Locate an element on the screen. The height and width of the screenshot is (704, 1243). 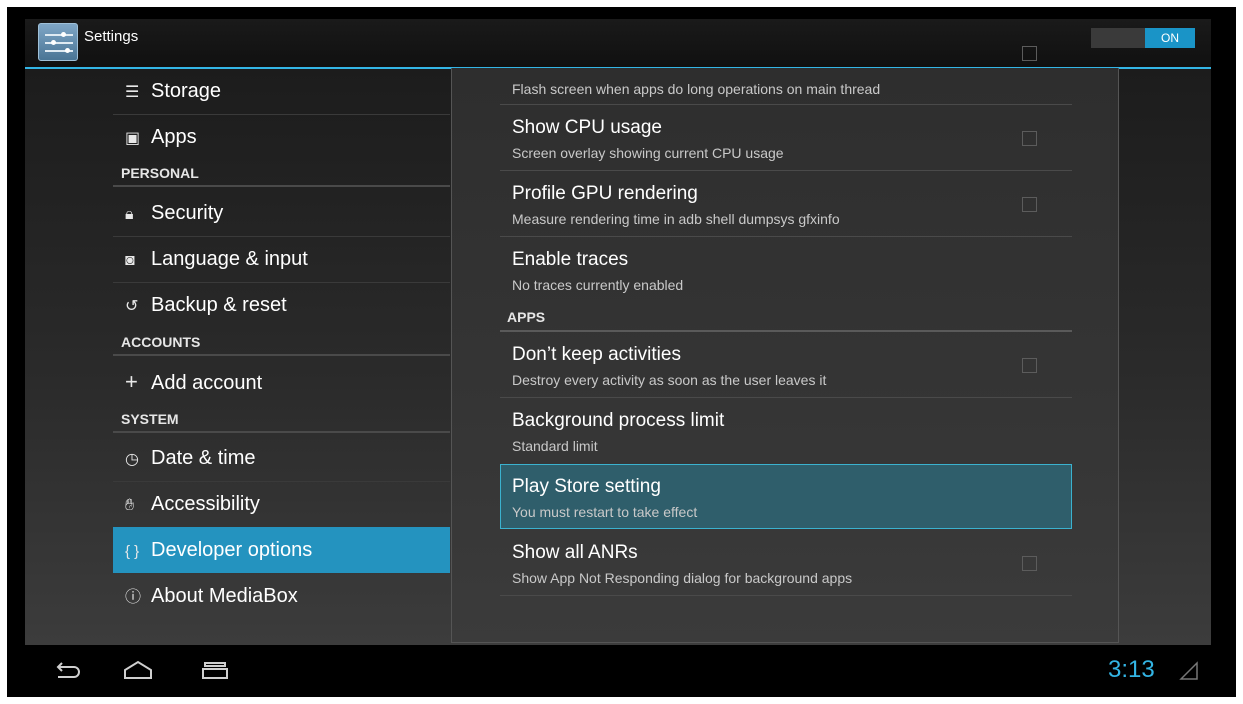
pref-background-process-limit: Background process limit Standard limit is located at coordinates (786, 430).